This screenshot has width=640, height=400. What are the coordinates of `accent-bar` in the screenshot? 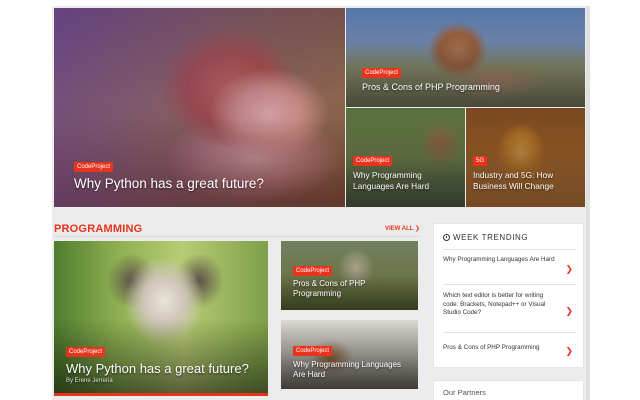 It's located at (161, 394).